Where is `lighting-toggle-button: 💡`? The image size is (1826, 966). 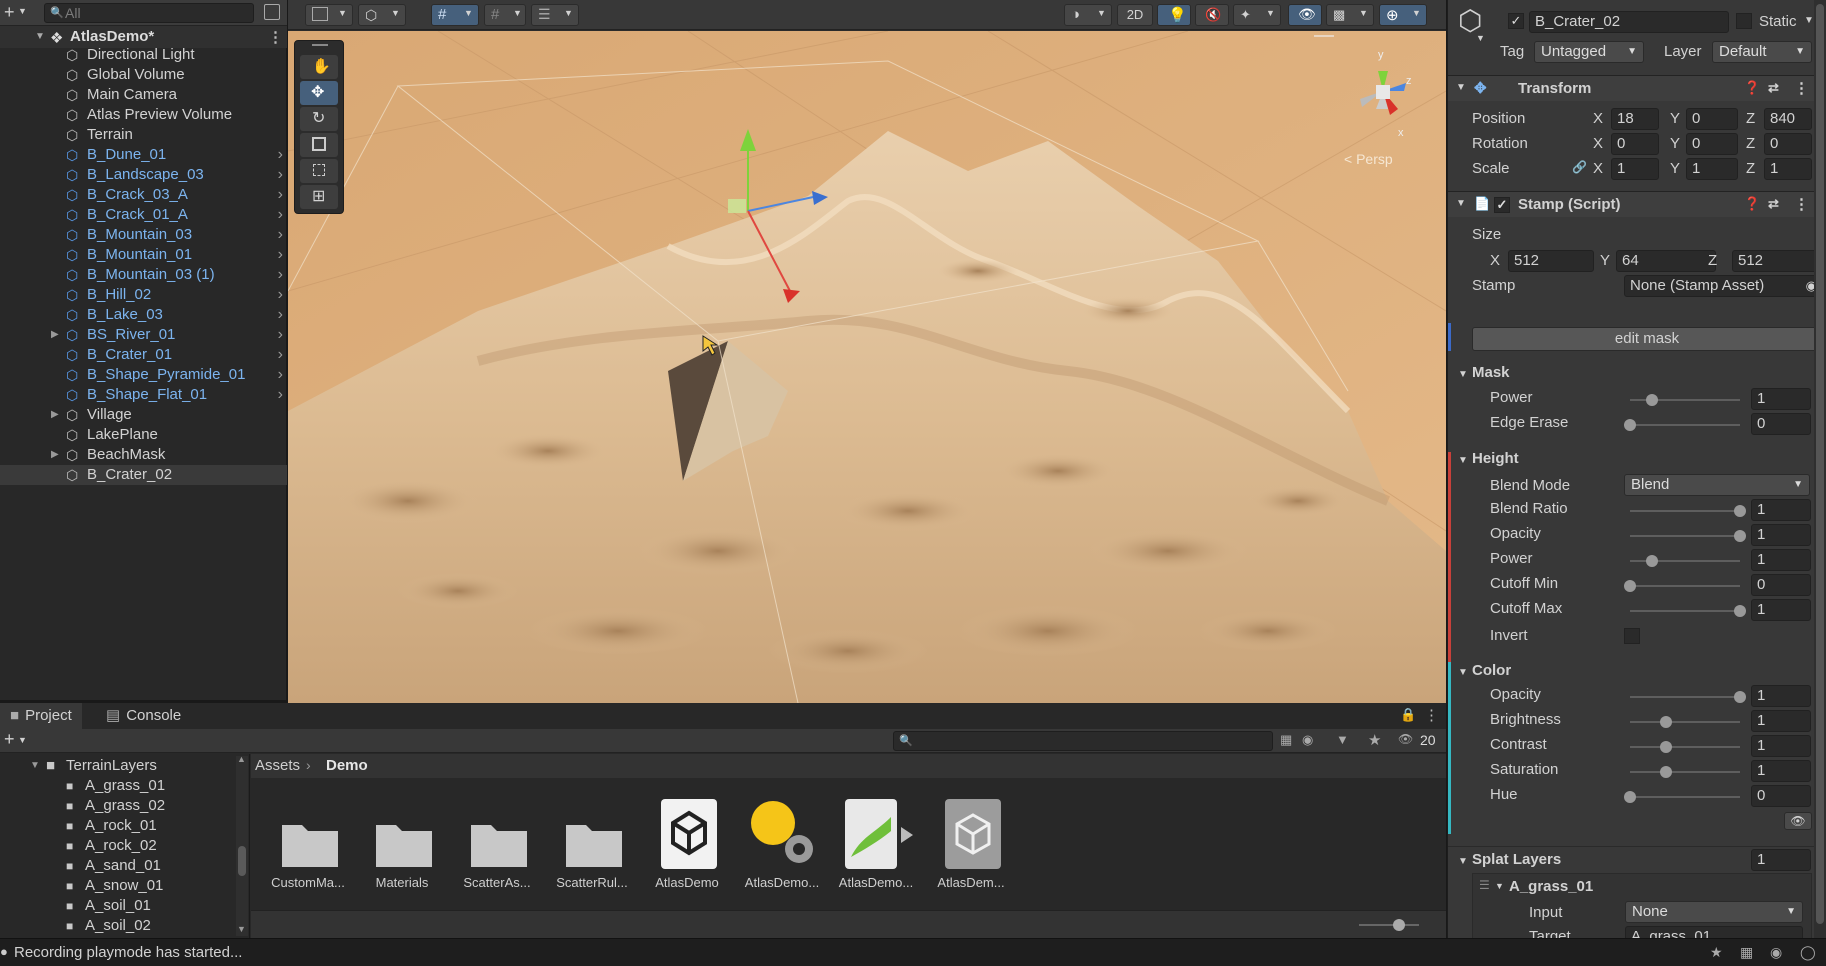 lighting-toggle-button: 💡 is located at coordinates (1174, 15).